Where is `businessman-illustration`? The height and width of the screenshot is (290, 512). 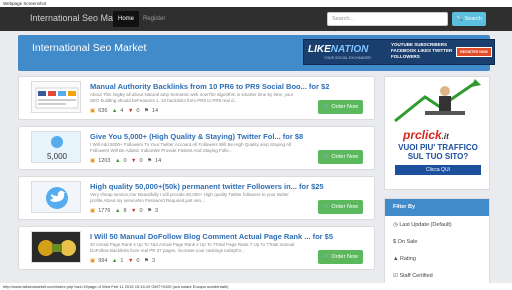
businessman-illustration is located at coordinates (437, 102).